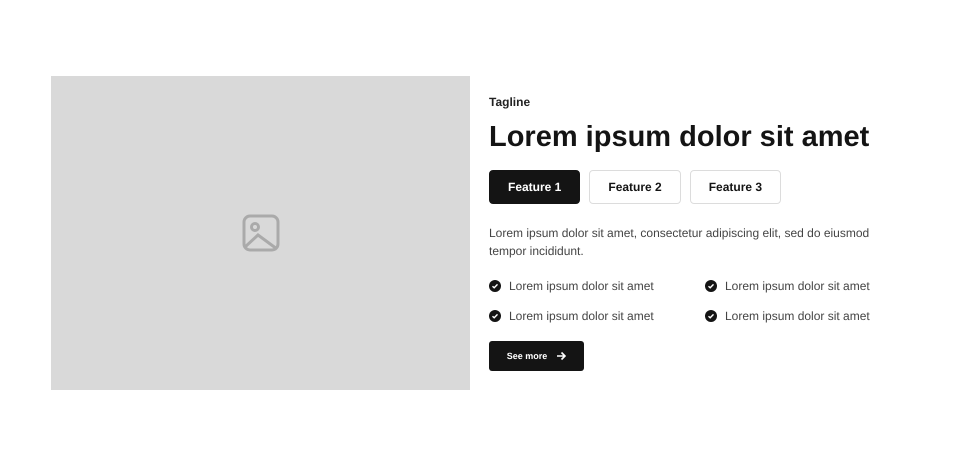 Image resolution: width=960 pixels, height=467 pixels. What do you see at coordinates (561, 356) in the screenshot?
I see `arrow-right-icon` at bounding box center [561, 356].